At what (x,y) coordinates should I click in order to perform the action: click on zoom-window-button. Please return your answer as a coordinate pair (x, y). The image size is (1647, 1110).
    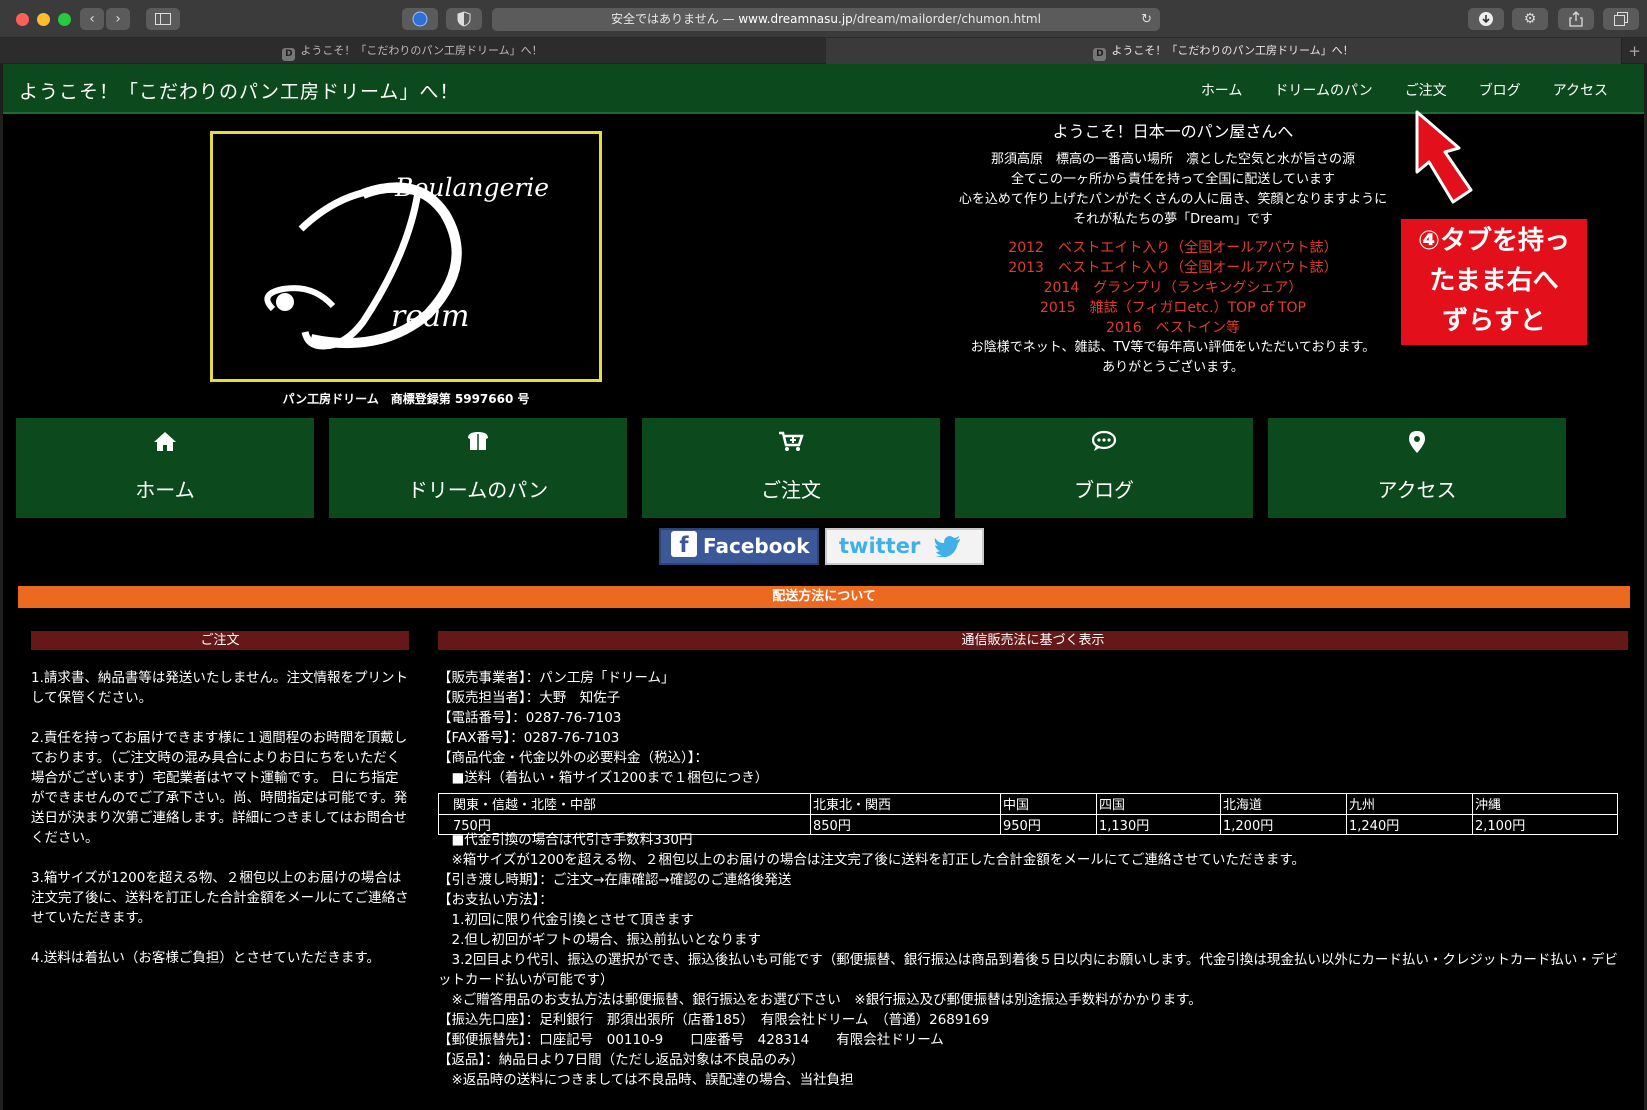
    Looking at the image, I should click on (64, 19).